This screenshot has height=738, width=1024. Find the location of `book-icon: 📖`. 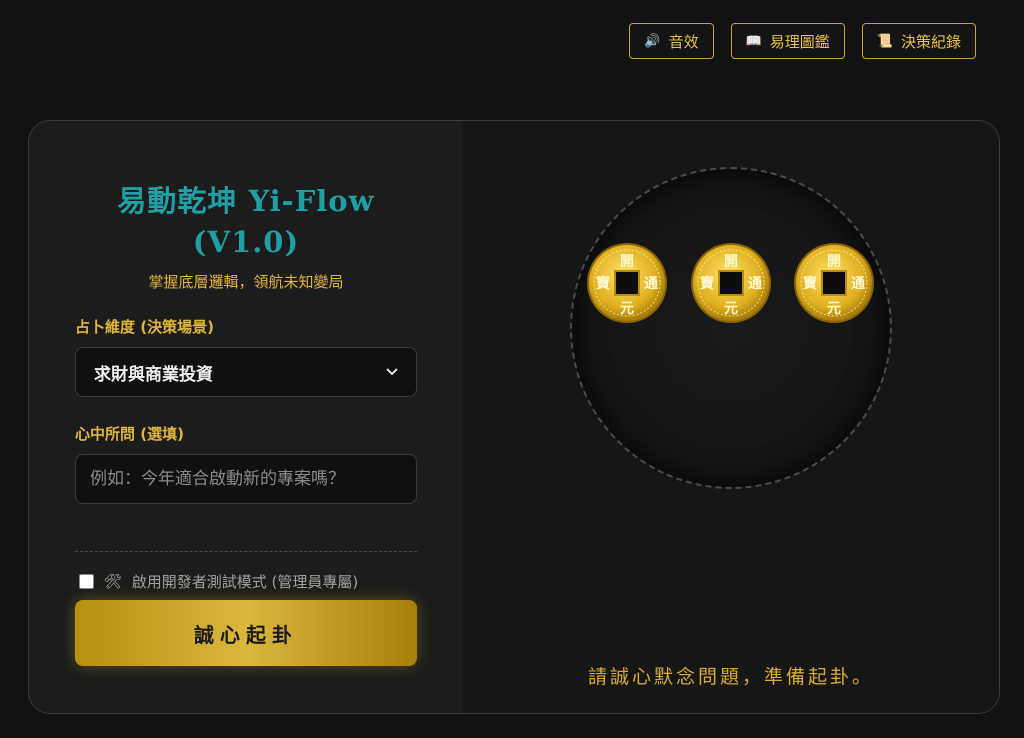

book-icon: 📖 is located at coordinates (753, 41).